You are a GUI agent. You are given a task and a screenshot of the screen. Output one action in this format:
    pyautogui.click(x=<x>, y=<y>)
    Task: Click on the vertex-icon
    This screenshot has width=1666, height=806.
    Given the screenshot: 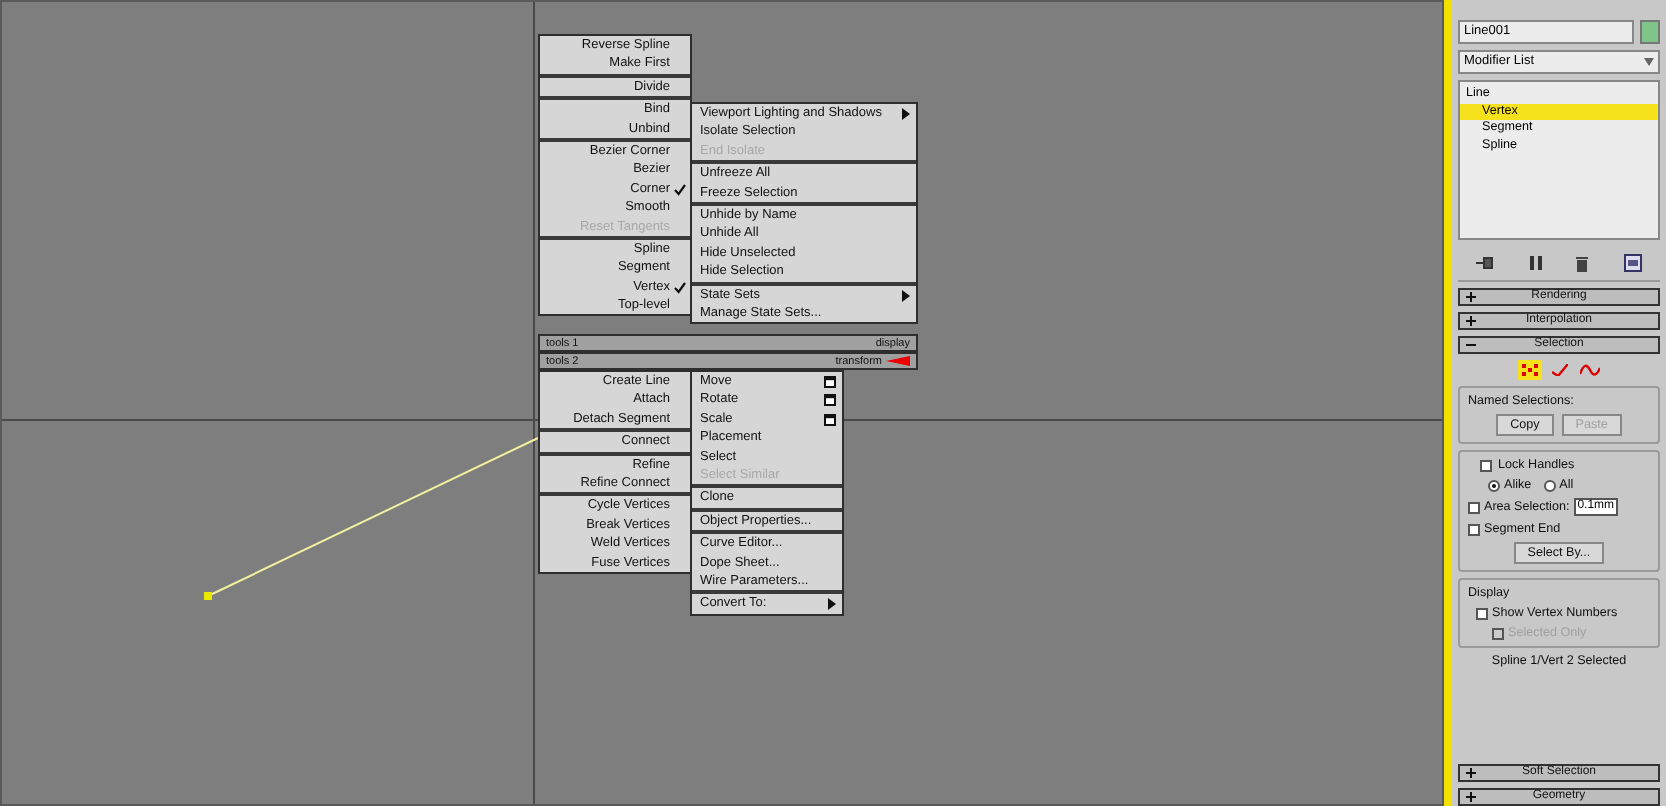 What is the action you would take?
    pyautogui.click(x=1529, y=370)
    